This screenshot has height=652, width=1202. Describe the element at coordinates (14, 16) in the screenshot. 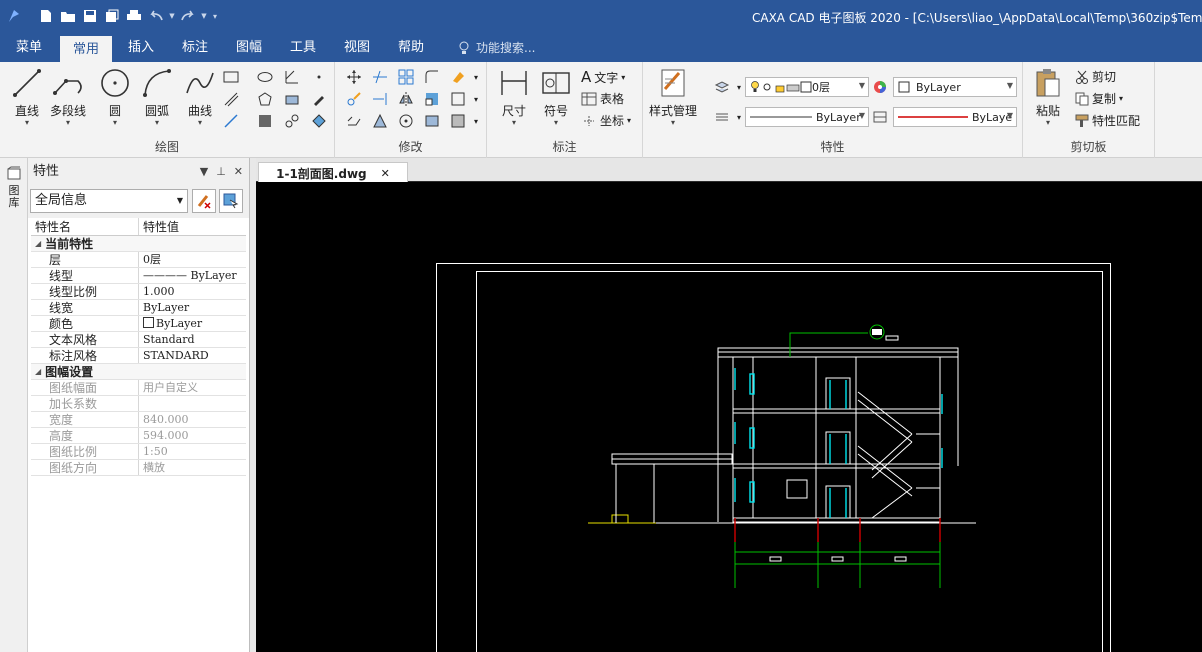

I see `app-logo-icon` at that location.